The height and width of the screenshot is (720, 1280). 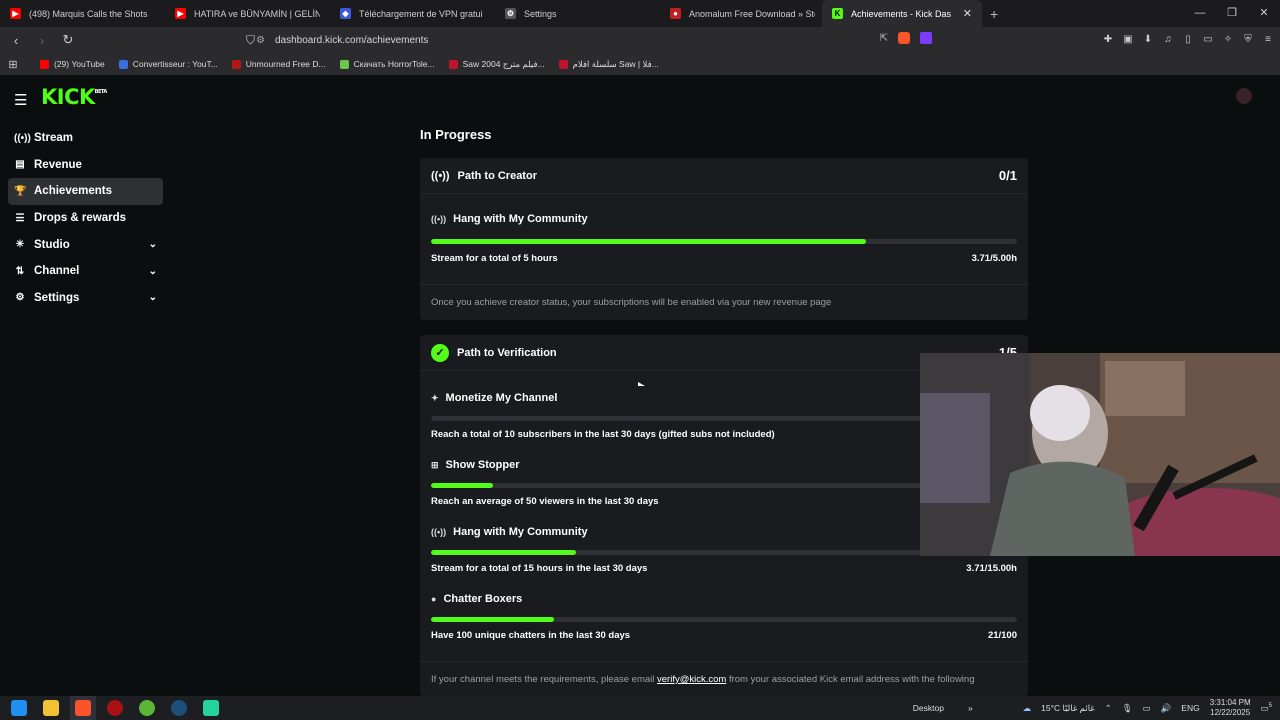 I want to click on menu-icon: ≡, so click(x=1268, y=40).